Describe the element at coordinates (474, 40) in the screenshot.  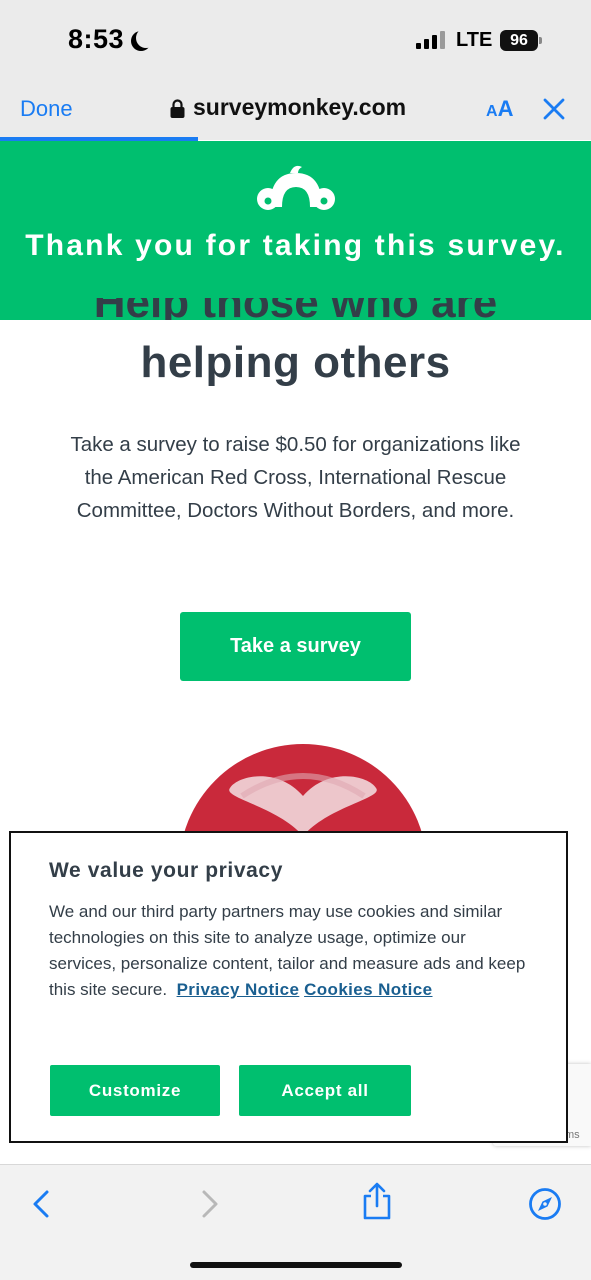
I see `network-type: LTE` at that location.